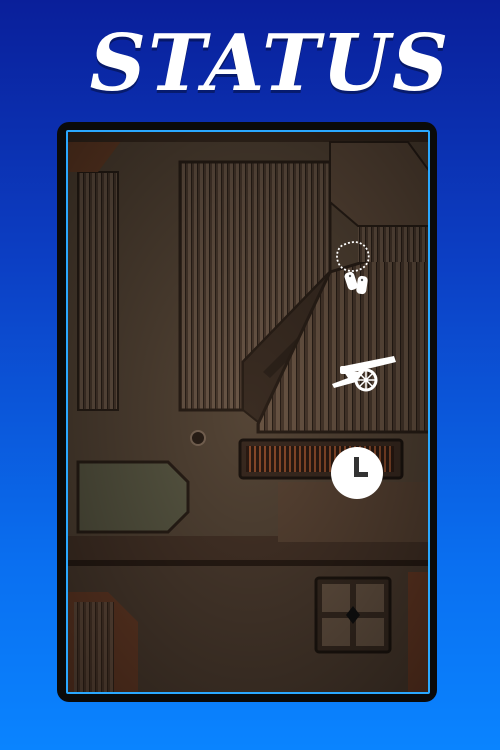  Describe the element at coordinates (357, 473) in the screenshot. I see `clock-icon` at that location.